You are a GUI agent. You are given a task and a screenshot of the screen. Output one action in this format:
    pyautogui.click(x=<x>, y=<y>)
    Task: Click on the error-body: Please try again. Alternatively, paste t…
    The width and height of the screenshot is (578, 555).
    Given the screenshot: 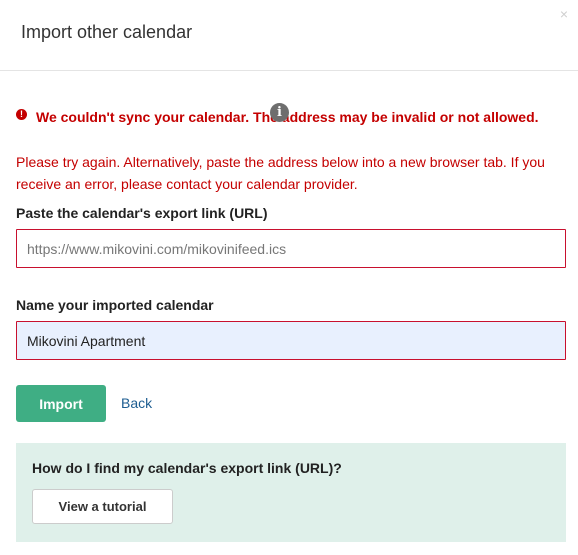 What is the action you would take?
    pyautogui.click(x=280, y=173)
    